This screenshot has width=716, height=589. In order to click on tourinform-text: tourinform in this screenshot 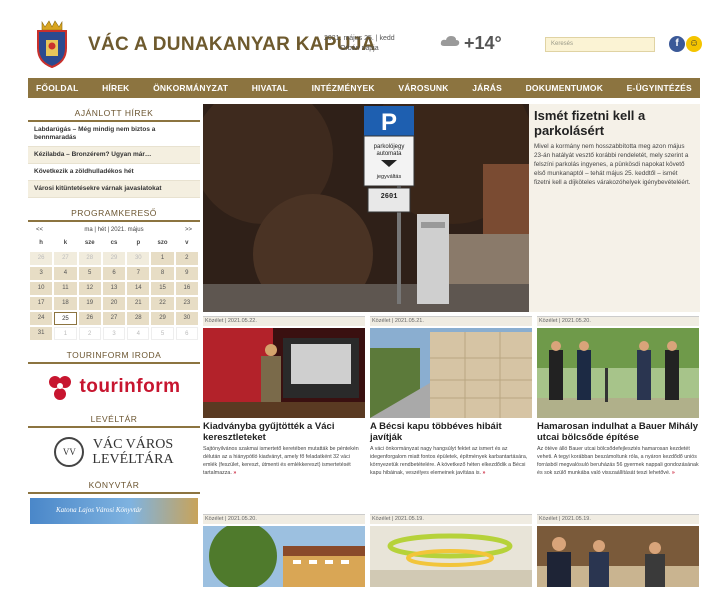, I will do `click(130, 386)`.